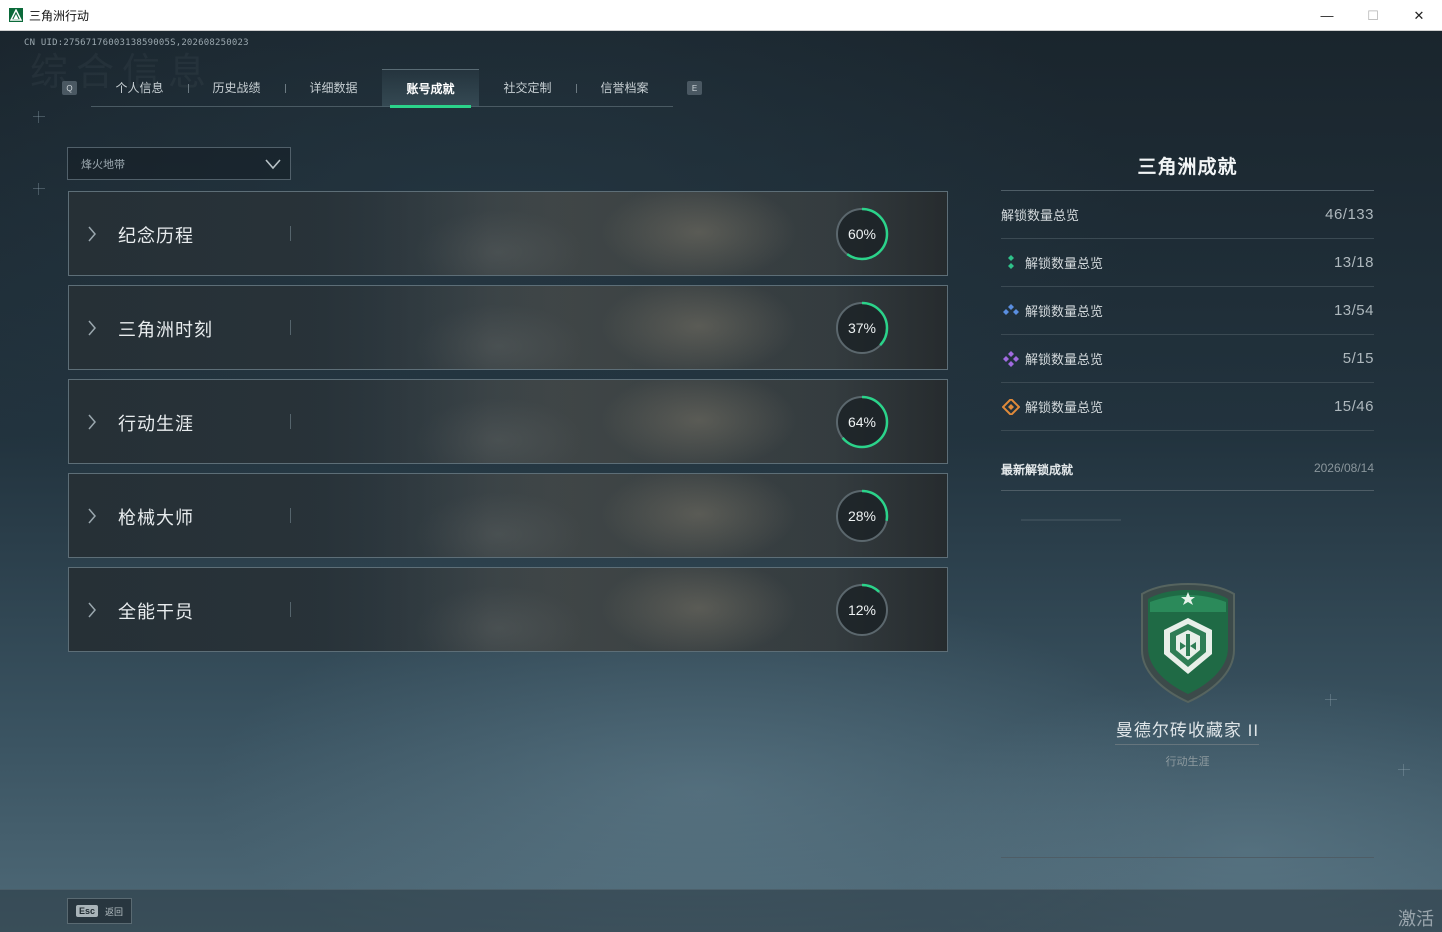  What do you see at coordinates (236, 88) in the screenshot?
I see `tab-match-history: 历史战绩` at bounding box center [236, 88].